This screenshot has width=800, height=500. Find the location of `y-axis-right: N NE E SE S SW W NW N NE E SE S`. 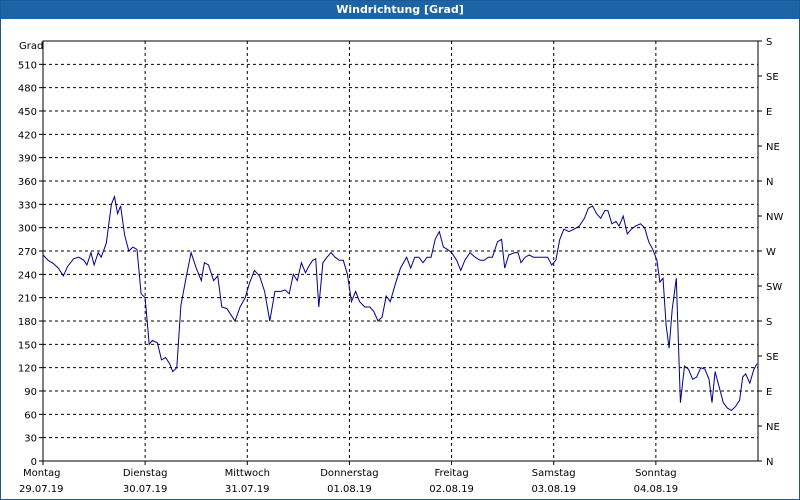

y-axis-right: N NE E SE S SW W NW N NE E SE S is located at coordinates (770, 252).